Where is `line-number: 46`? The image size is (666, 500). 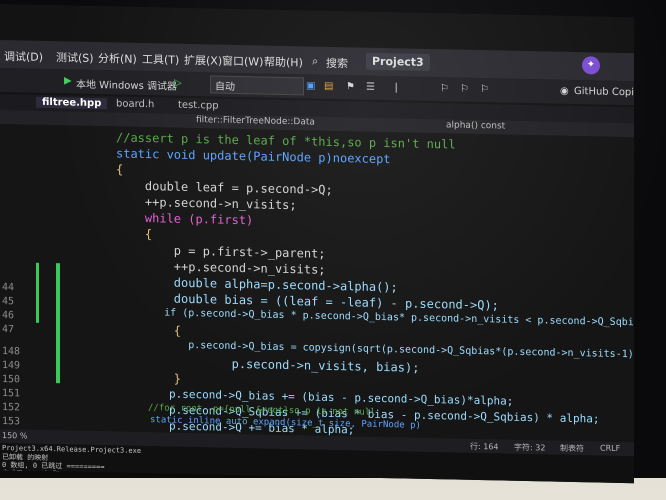 line-number: 46 is located at coordinates (8, 316).